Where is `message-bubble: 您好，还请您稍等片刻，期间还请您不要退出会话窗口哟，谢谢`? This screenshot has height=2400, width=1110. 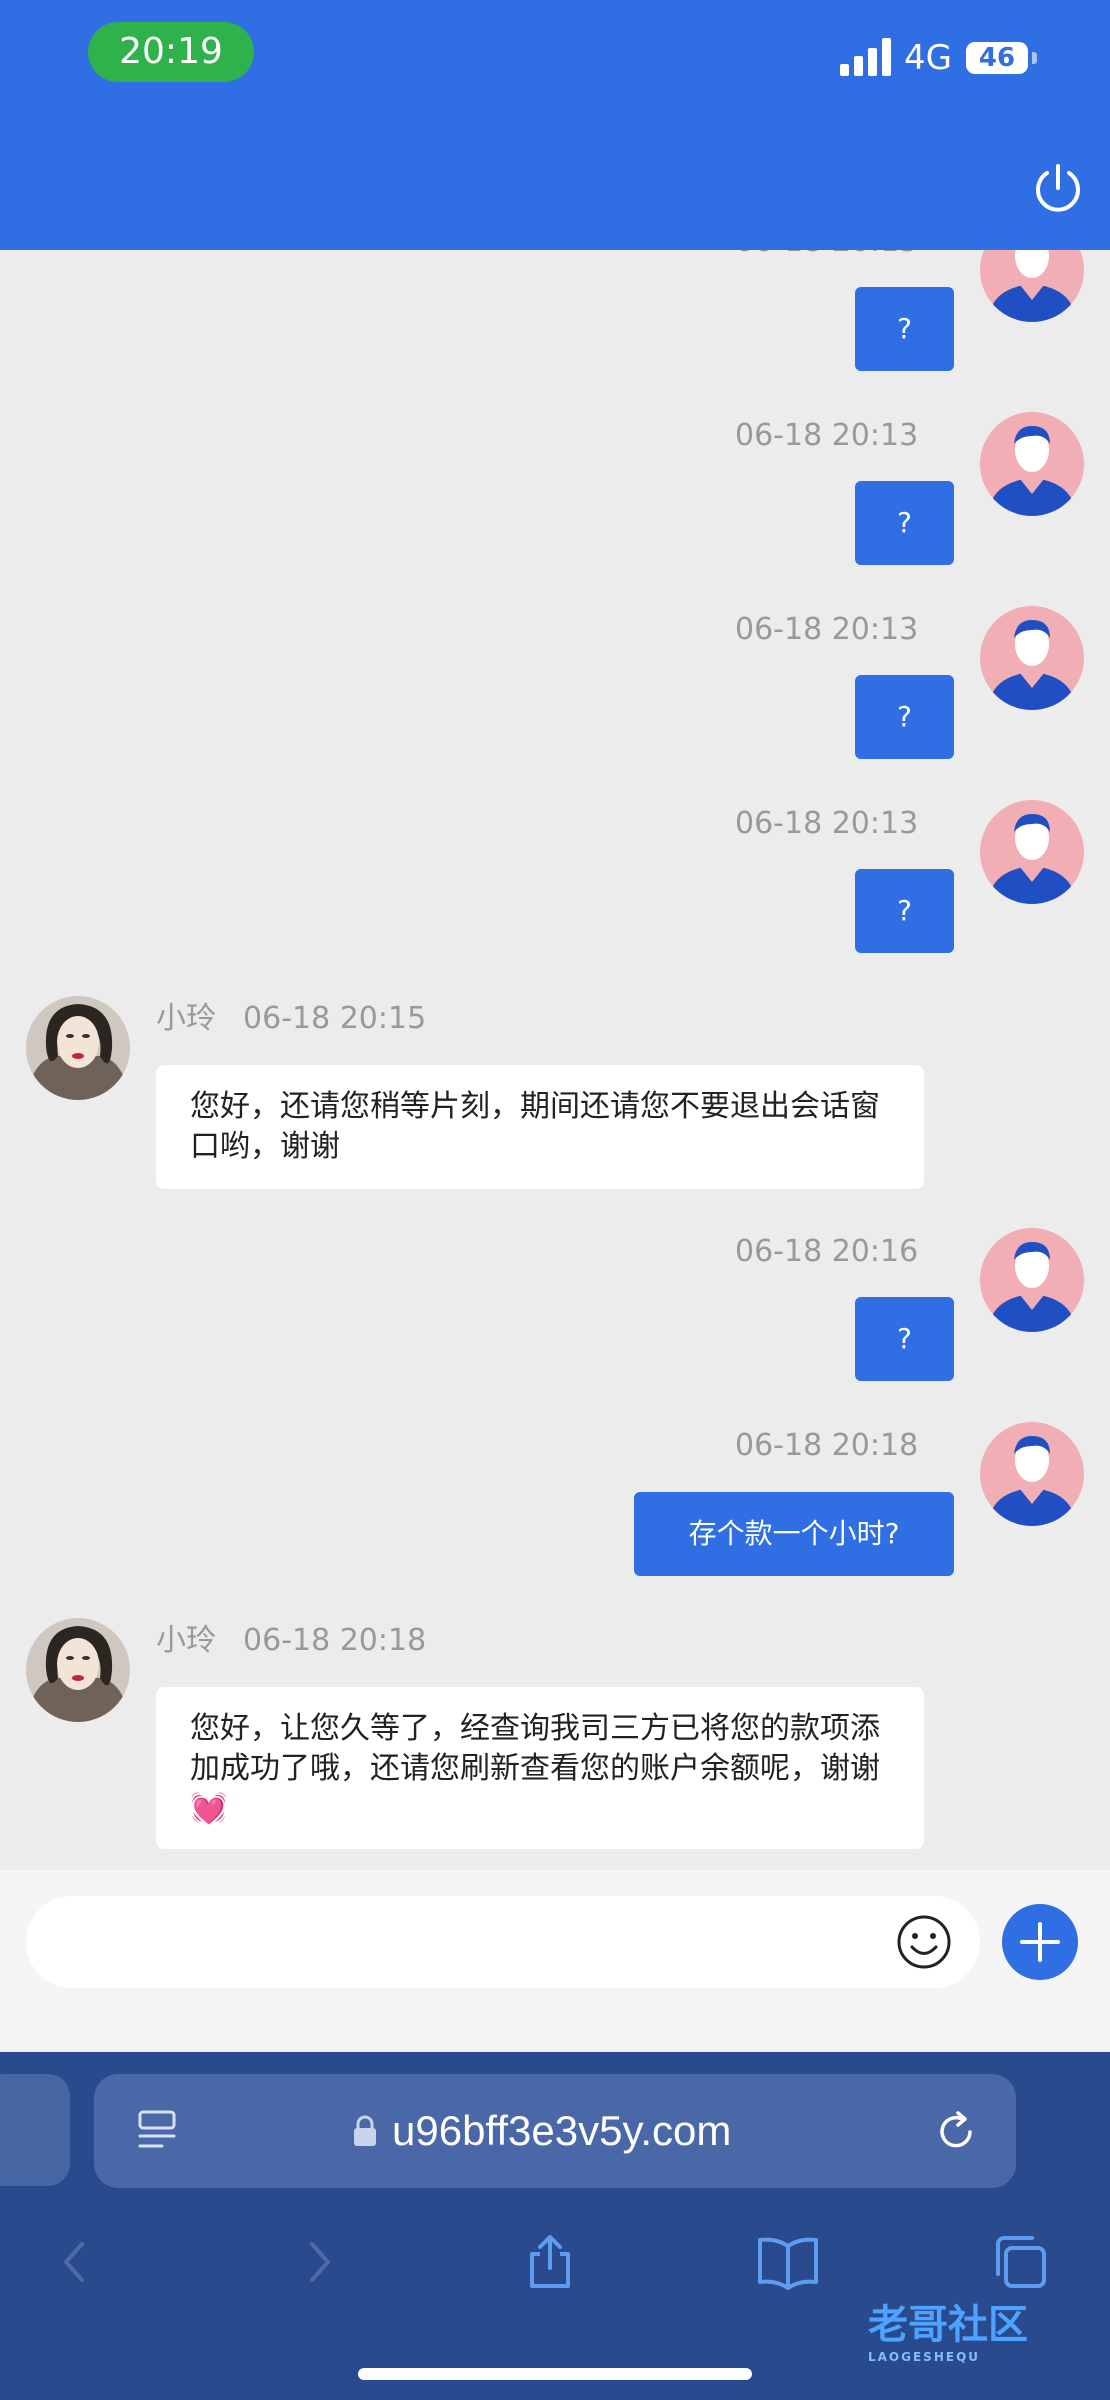 message-bubble: 您好，还请您稍等片刻，期间还请您不要退出会话窗口哟，谢谢 is located at coordinates (540, 1127).